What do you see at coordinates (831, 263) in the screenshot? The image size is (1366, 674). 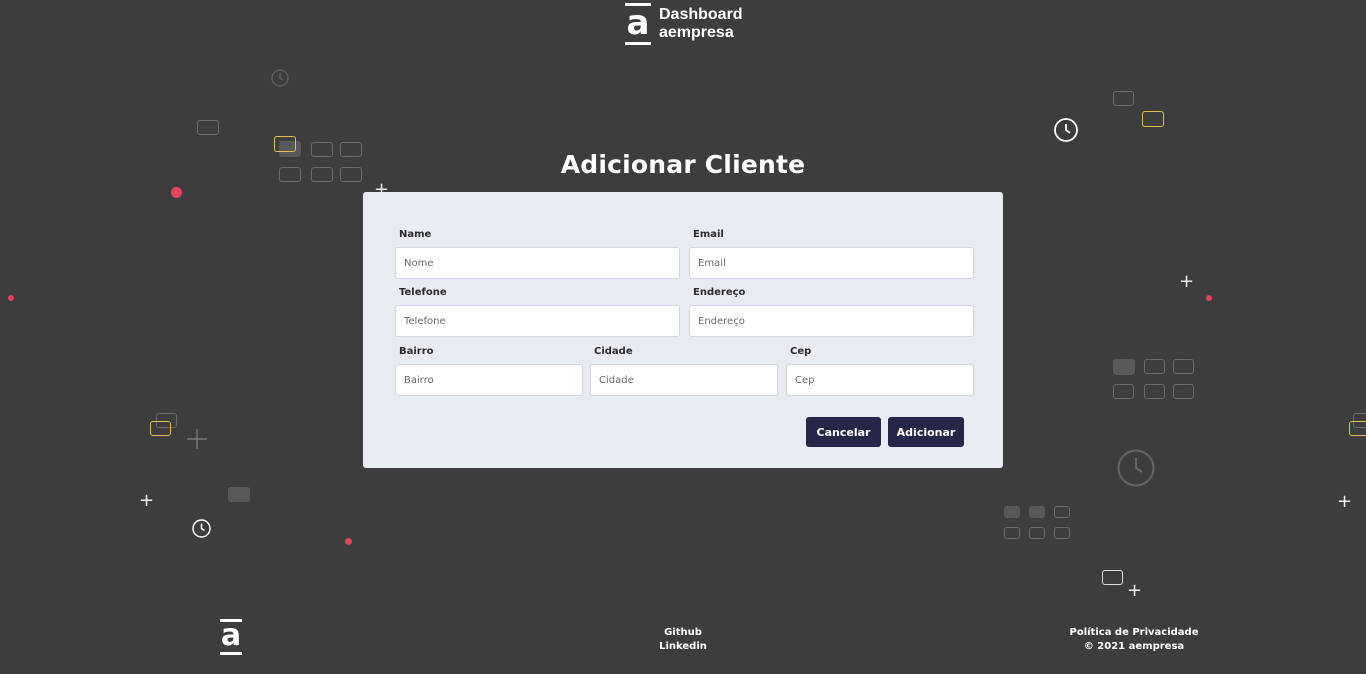 I see `email-input` at bounding box center [831, 263].